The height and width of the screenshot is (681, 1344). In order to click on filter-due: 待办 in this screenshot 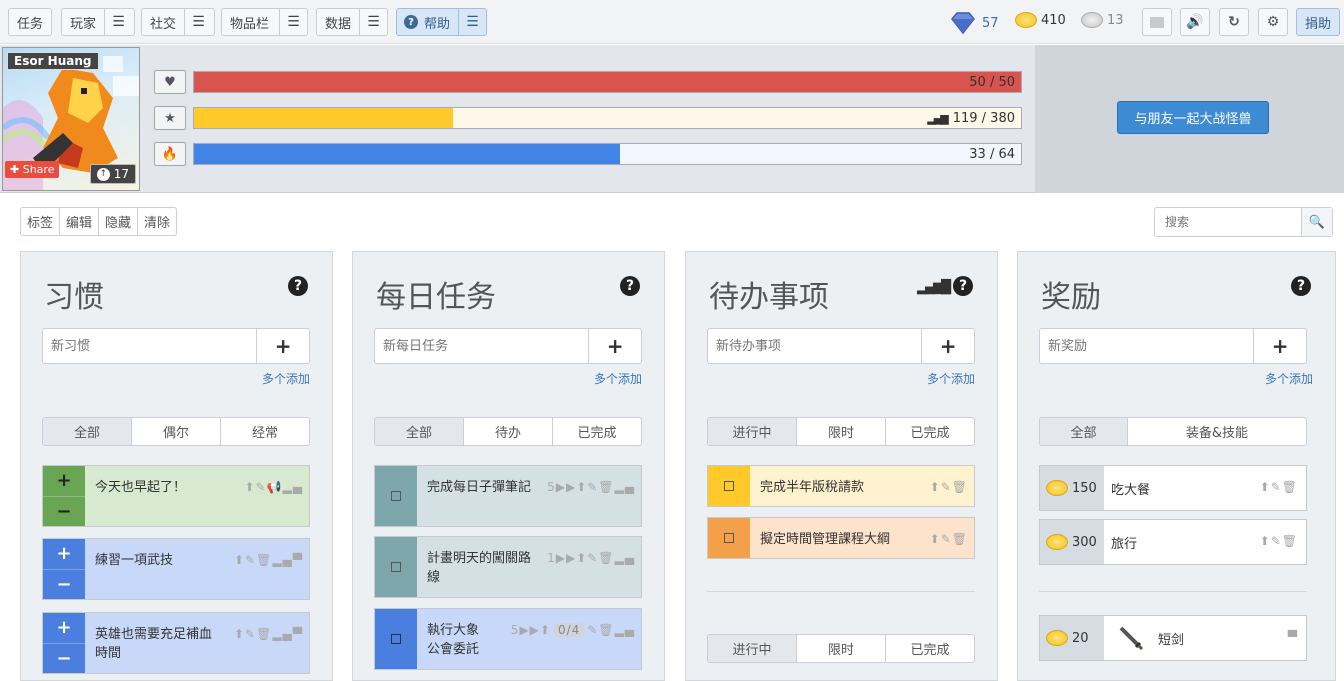, I will do `click(508, 431)`.